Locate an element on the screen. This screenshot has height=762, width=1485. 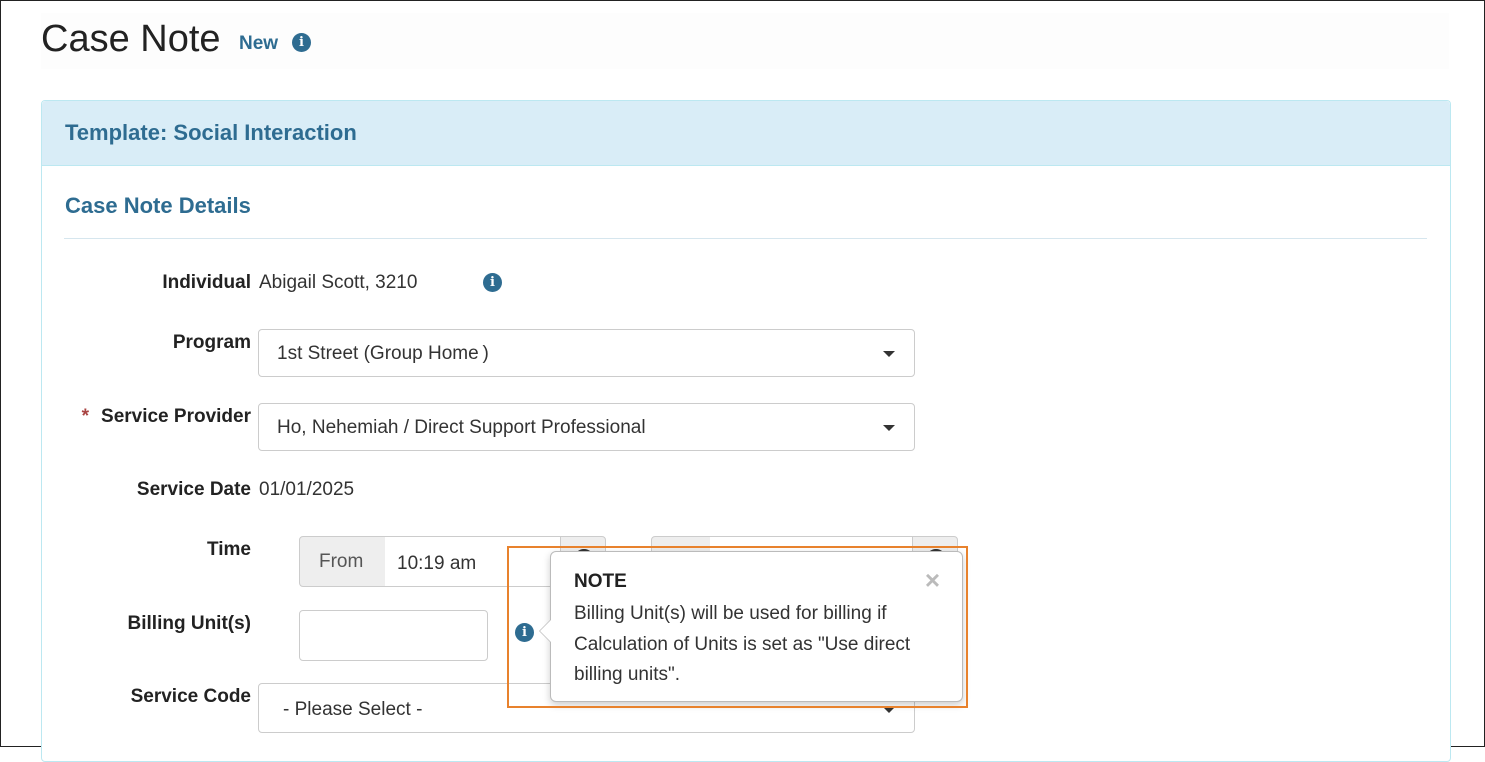
service-date-label: Service Date is located at coordinates (193, 489).